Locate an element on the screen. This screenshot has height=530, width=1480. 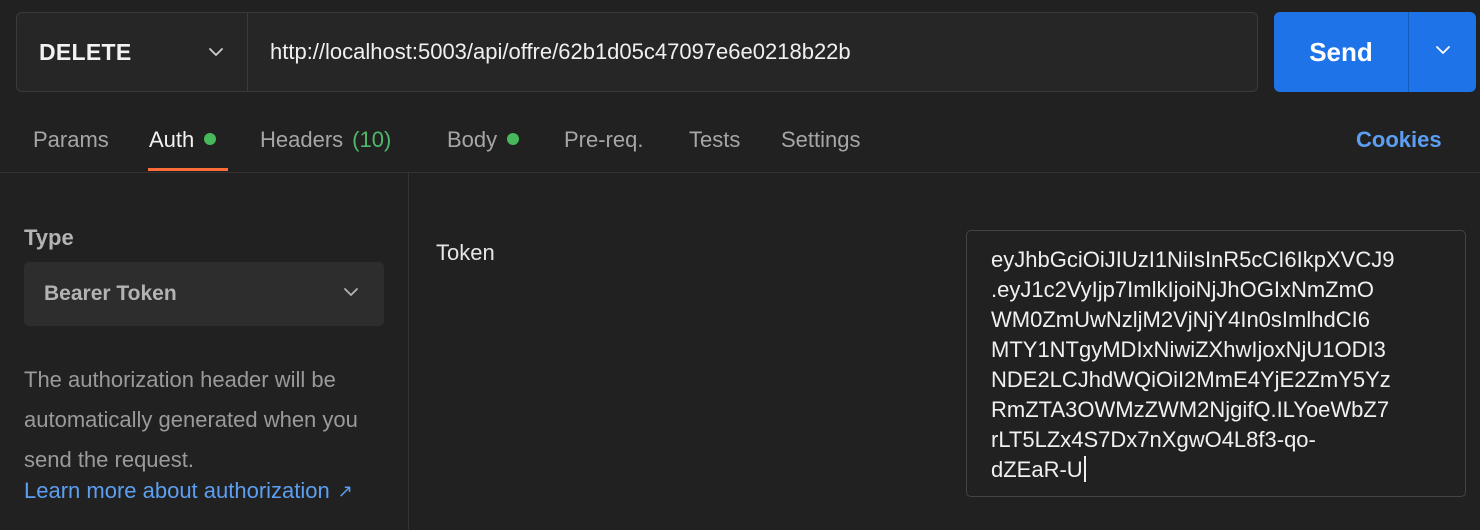
tab-label: Settings is located at coordinates (821, 139).